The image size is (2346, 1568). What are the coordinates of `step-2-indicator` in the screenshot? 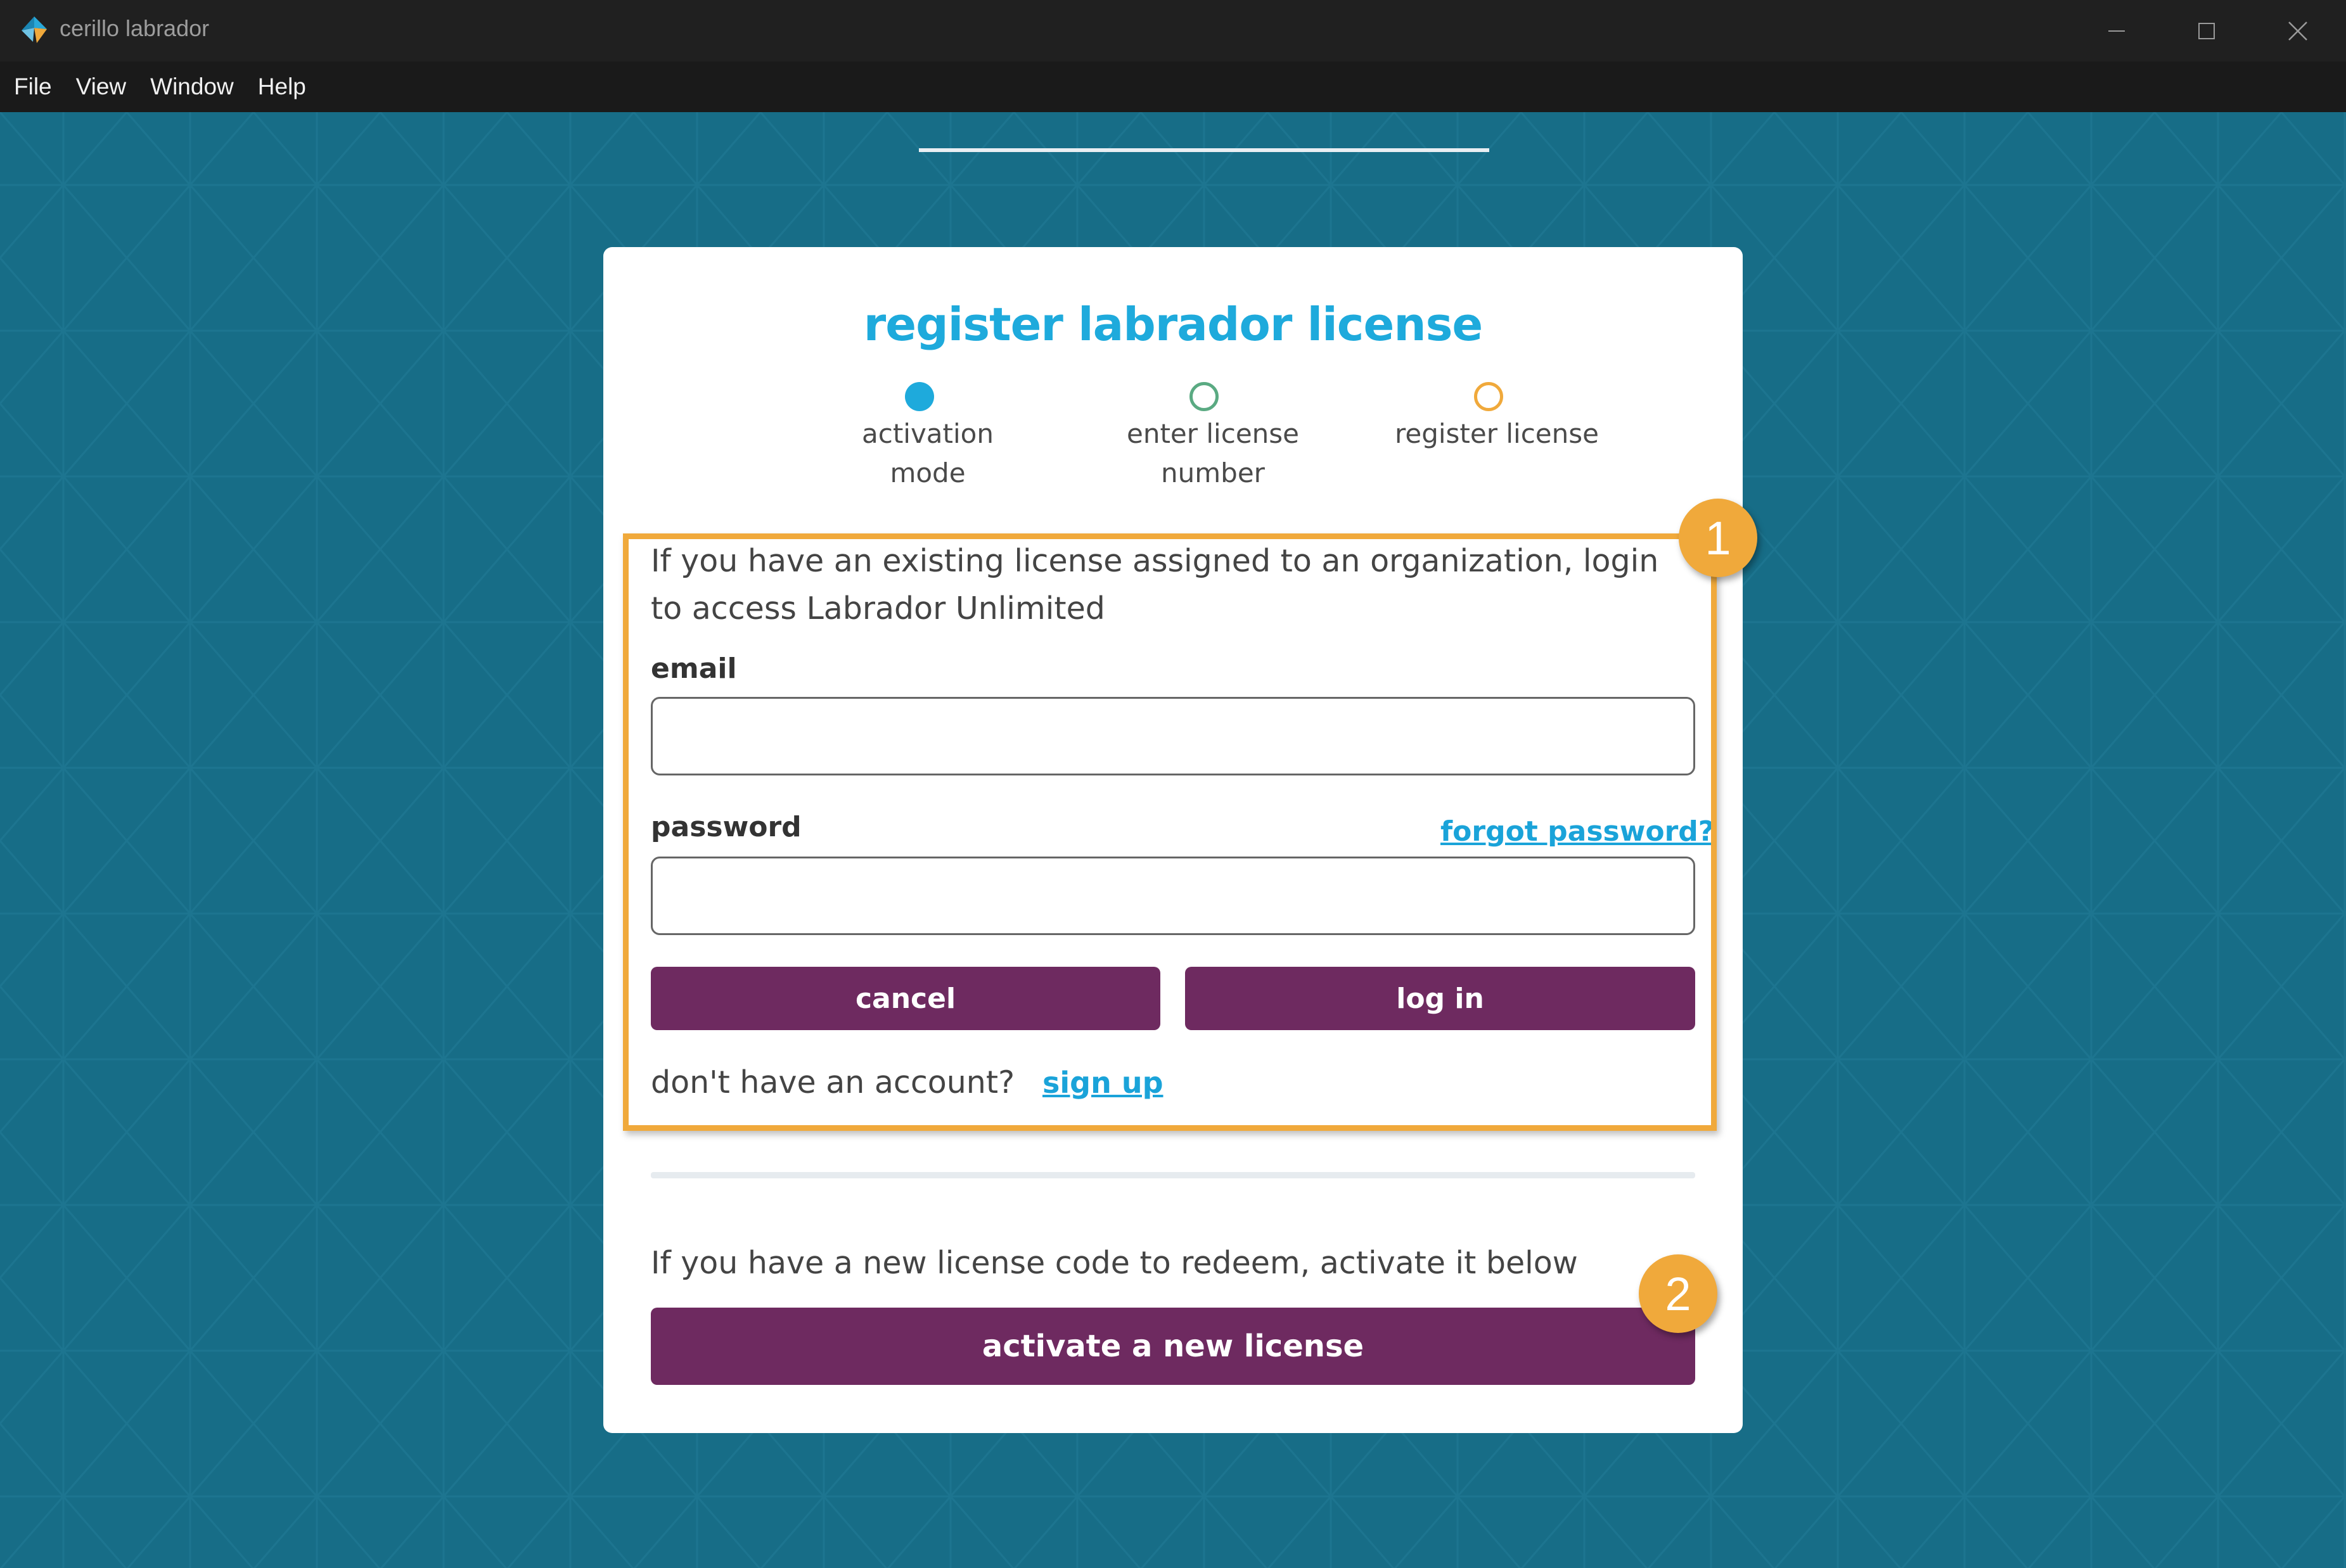 It's located at (1204, 396).